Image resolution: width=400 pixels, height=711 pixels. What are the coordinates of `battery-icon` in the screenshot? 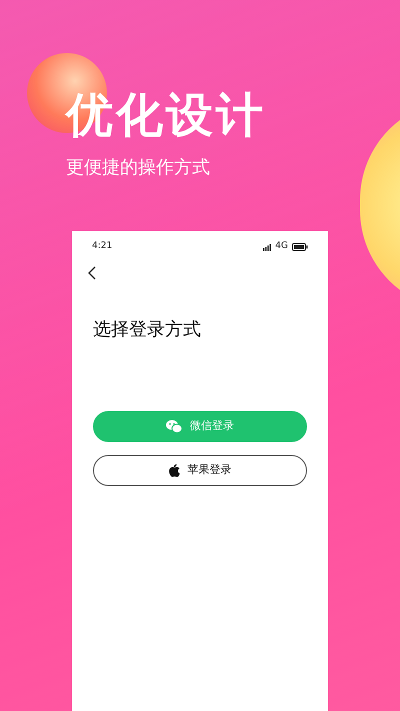 It's located at (300, 247).